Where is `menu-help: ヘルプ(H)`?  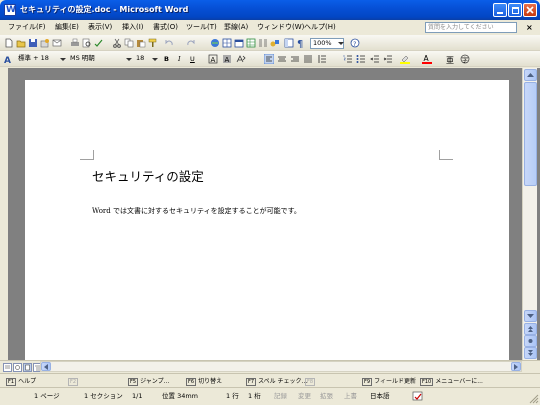 menu-help: ヘルプ(H) is located at coordinates (320, 27).